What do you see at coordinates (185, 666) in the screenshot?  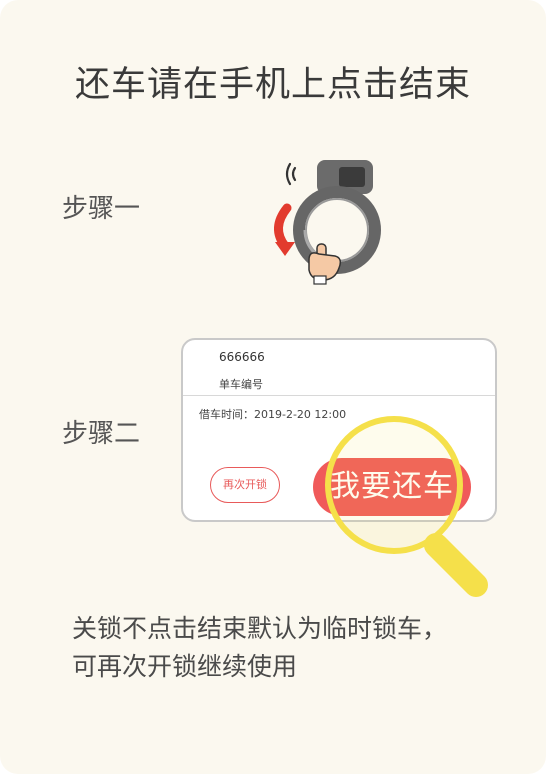 I see `note-line-2: 可再次开锁继续使用` at bounding box center [185, 666].